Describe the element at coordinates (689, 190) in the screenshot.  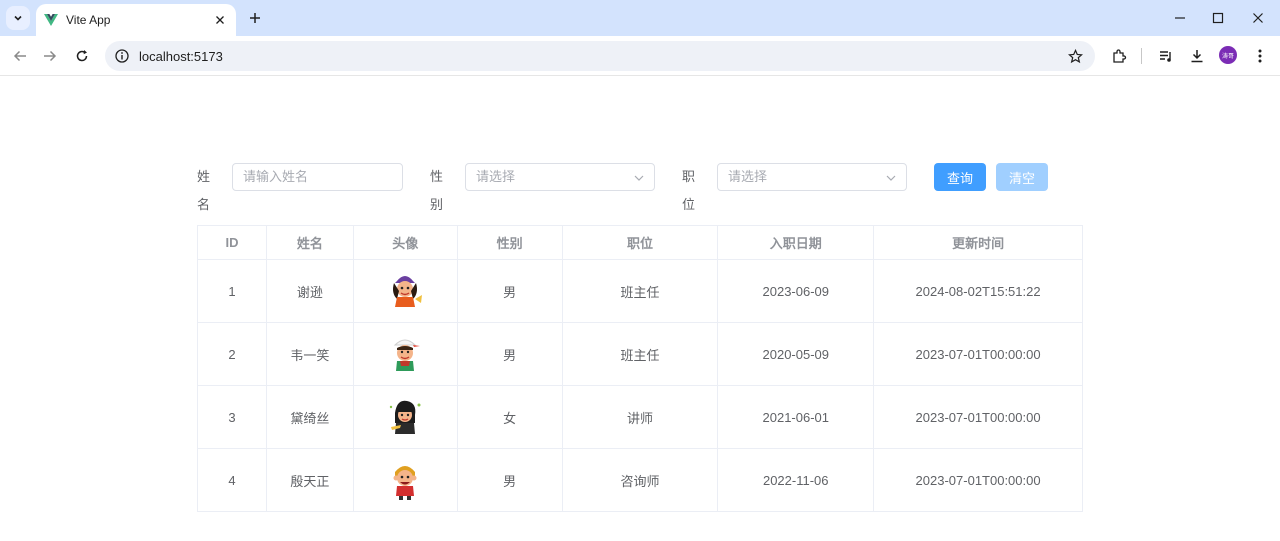
I see `job-label: 职位` at that location.